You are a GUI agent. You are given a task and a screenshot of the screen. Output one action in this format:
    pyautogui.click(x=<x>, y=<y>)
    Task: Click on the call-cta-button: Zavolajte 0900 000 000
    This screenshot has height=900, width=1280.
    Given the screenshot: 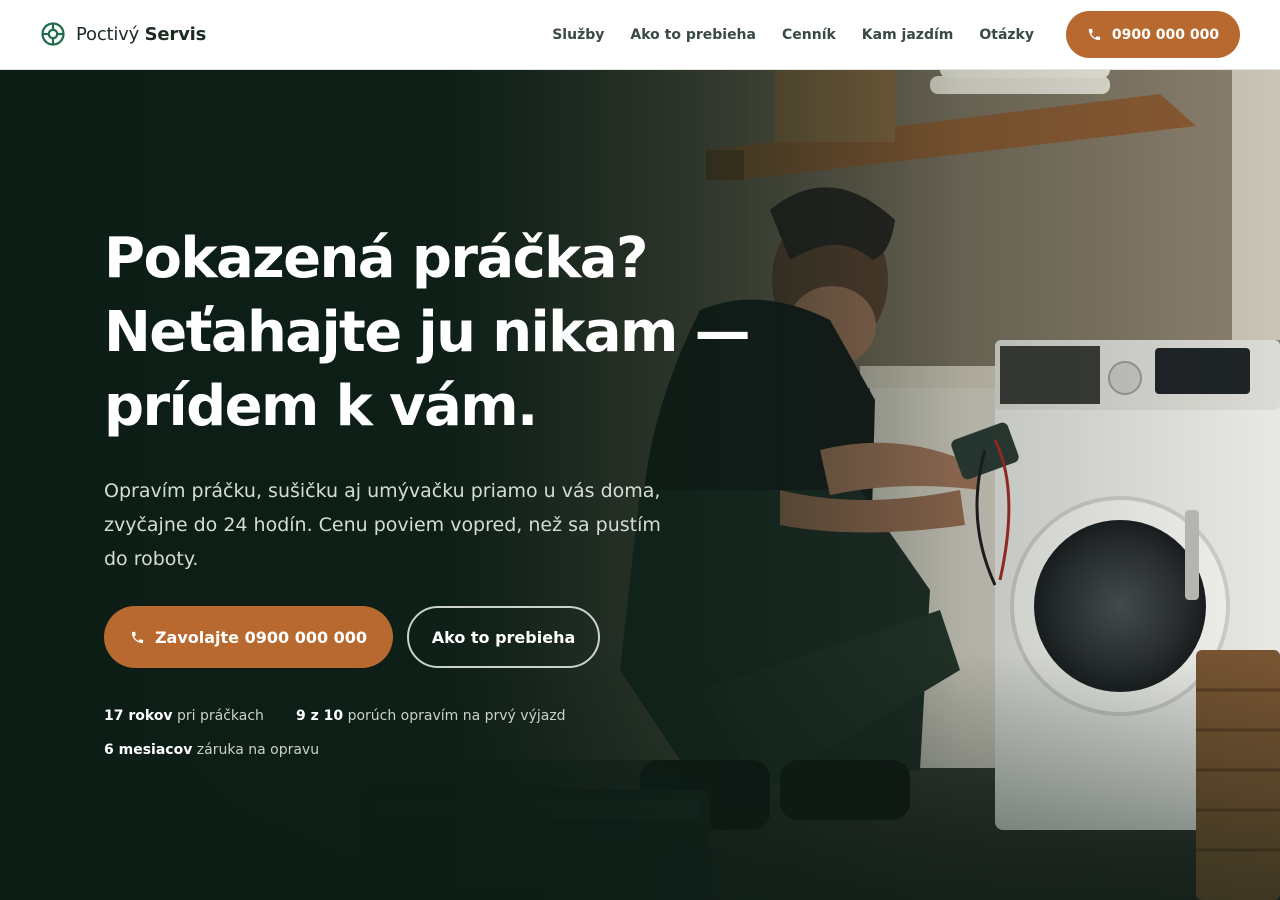 What is the action you would take?
    pyautogui.click(x=248, y=637)
    